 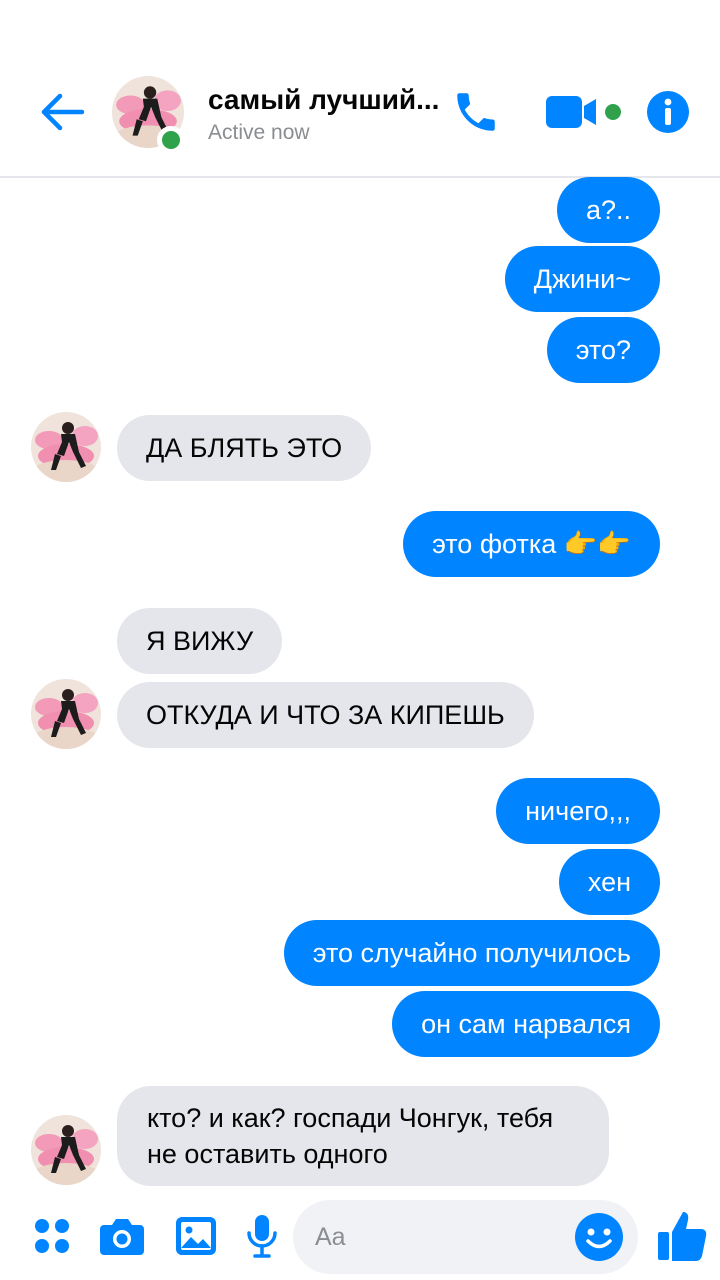 I want to click on phone-icon, so click(x=476, y=112).